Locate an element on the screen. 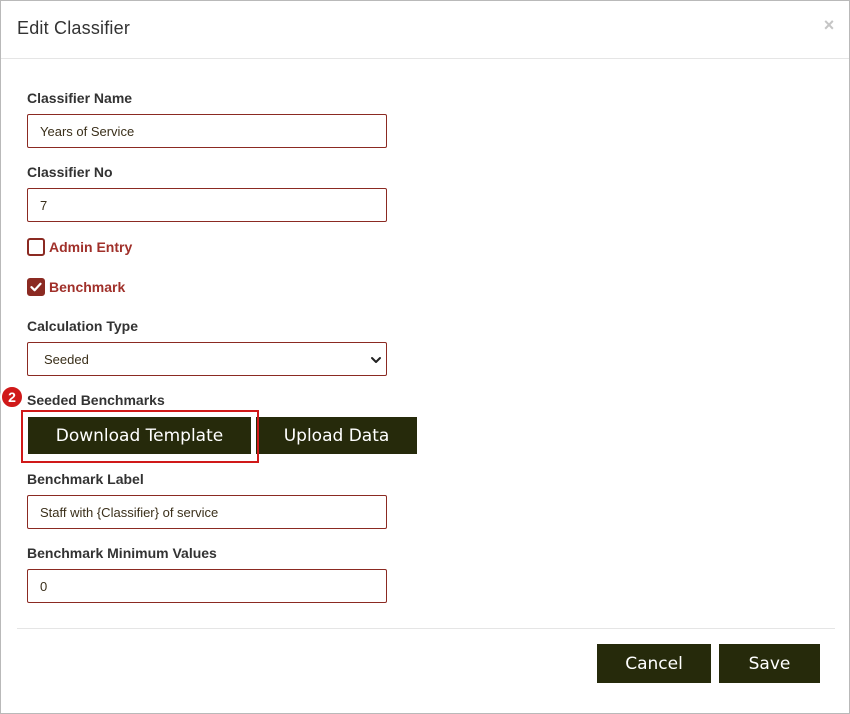  benchmark-checkbox is located at coordinates (36, 287).